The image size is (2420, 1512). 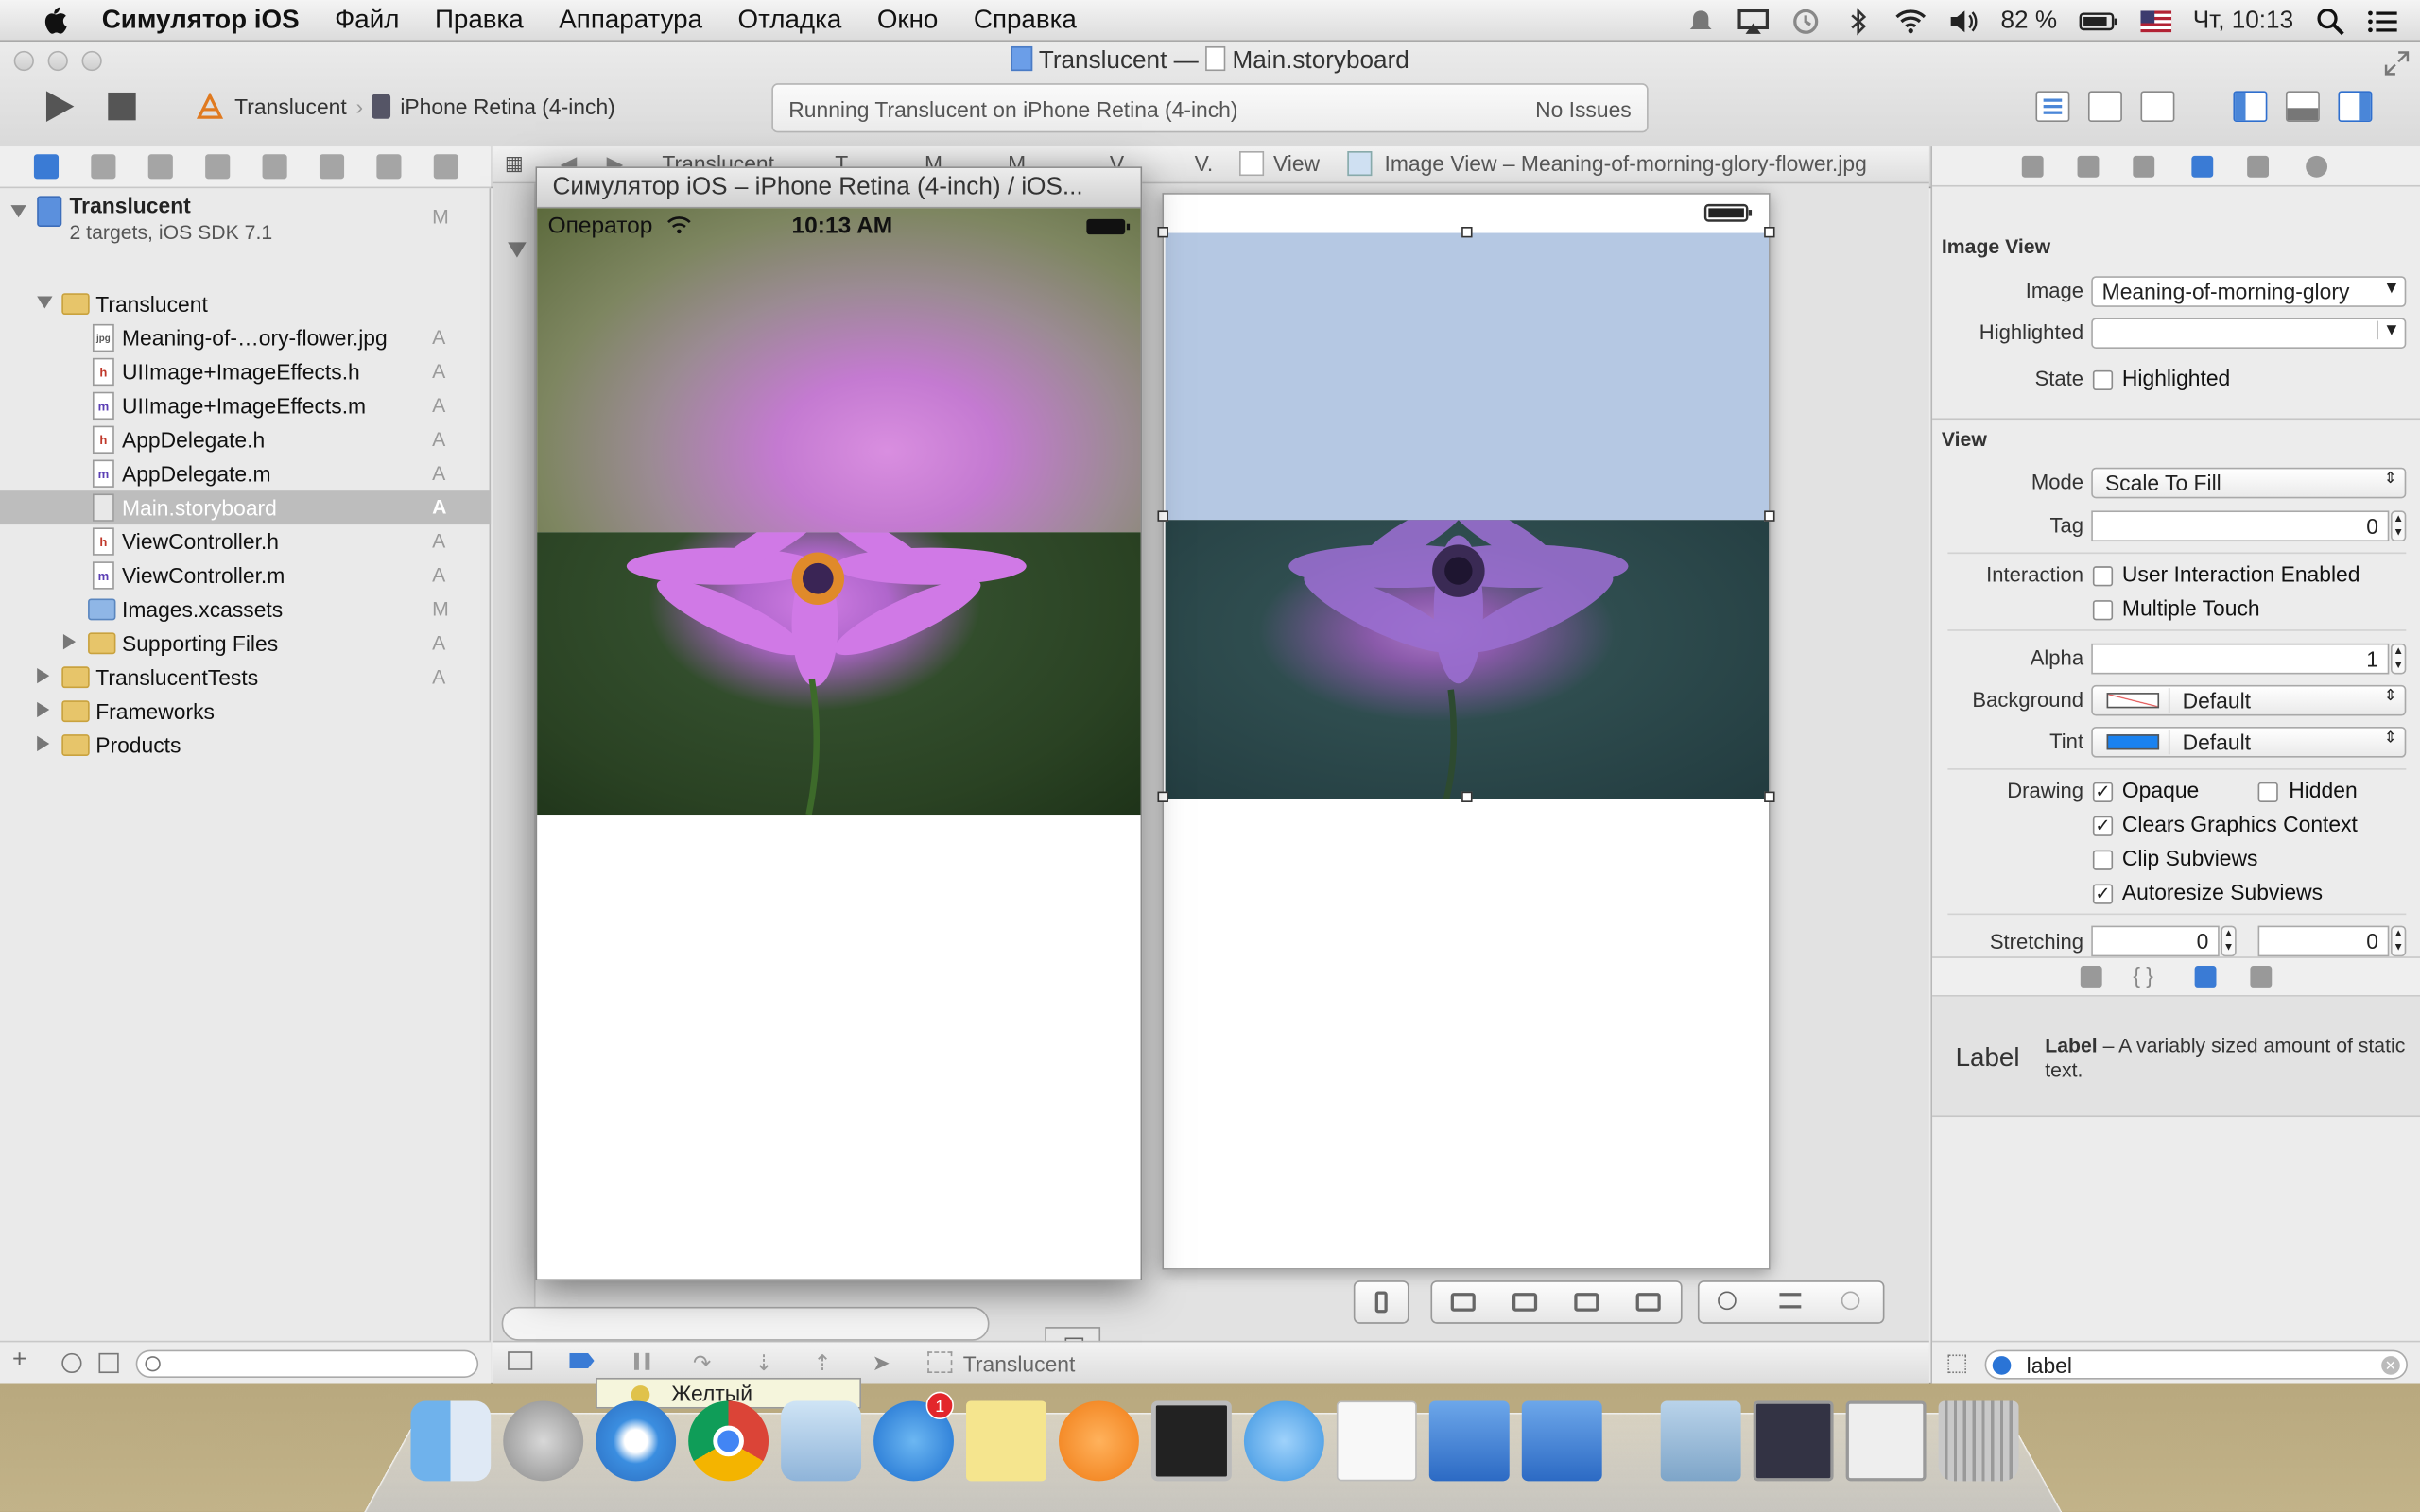 What do you see at coordinates (2249, 742) in the screenshot?
I see `tint-popup: Default ⇕` at bounding box center [2249, 742].